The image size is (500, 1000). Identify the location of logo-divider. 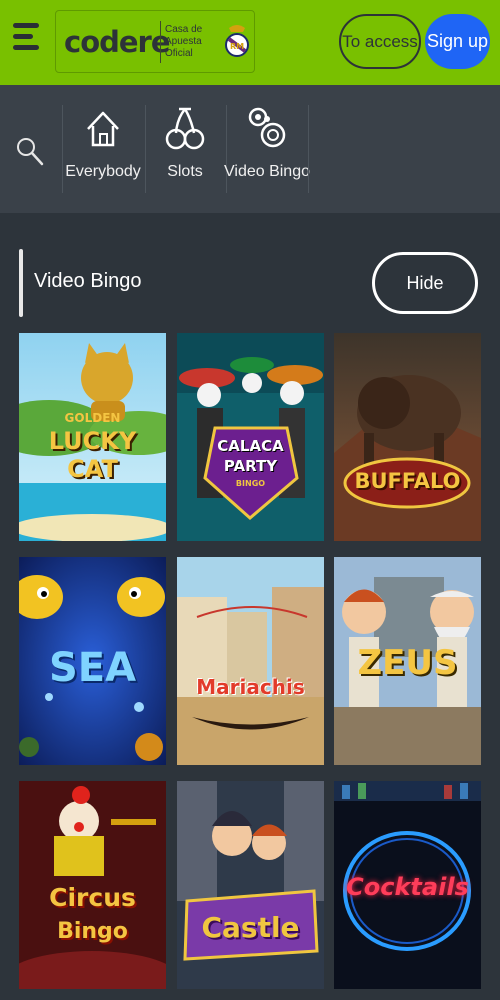
(160, 41).